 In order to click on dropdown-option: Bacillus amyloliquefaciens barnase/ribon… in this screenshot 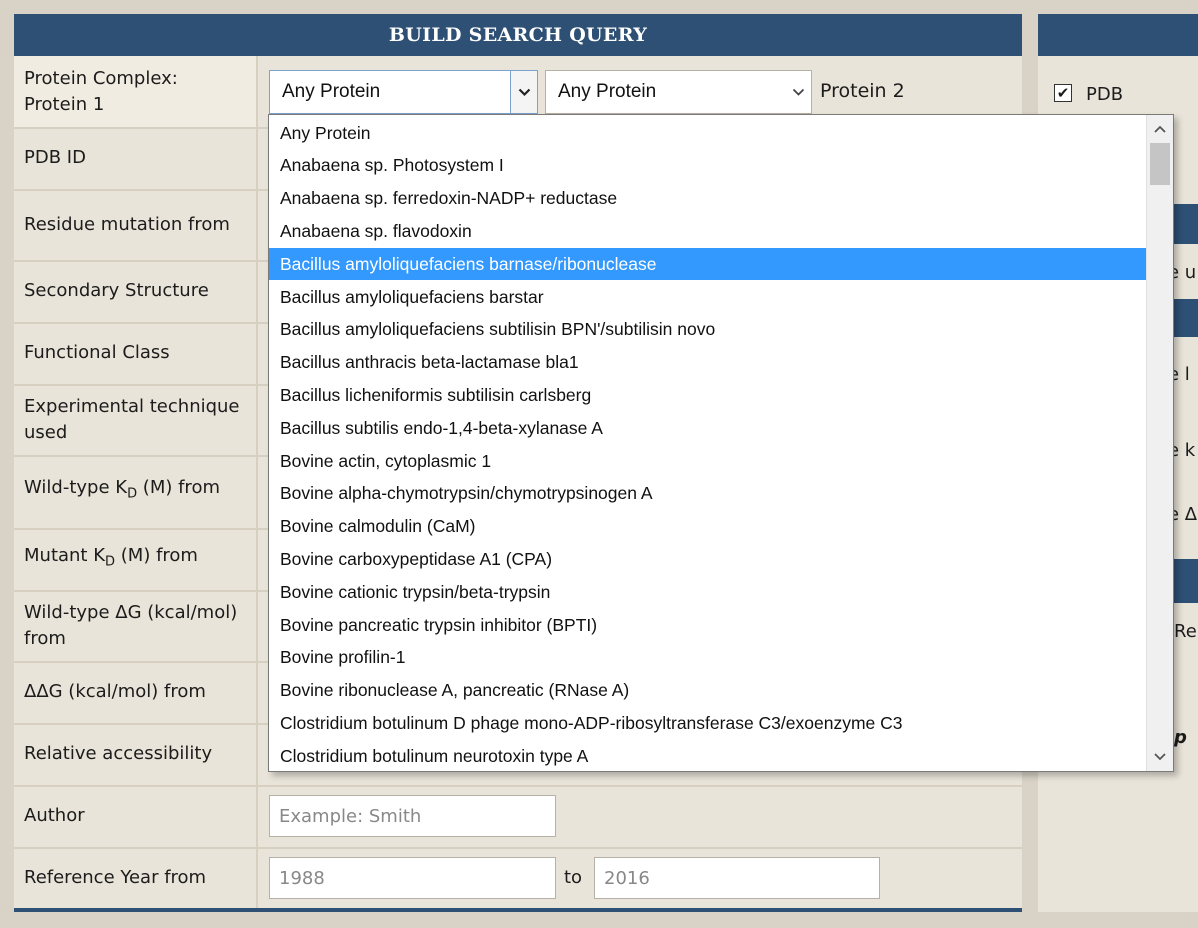, I will do `click(708, 264)`.